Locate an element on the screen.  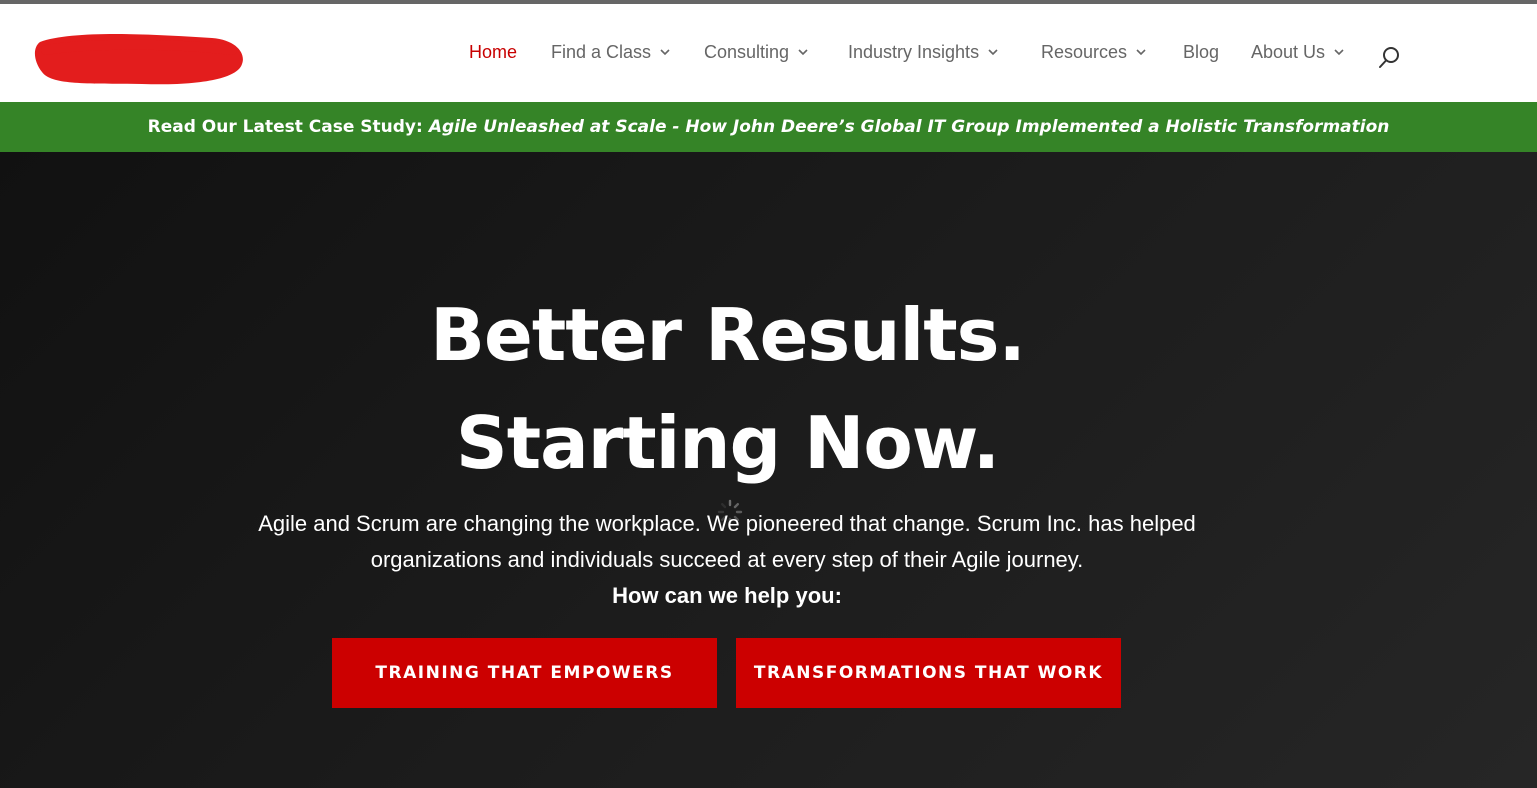
nav-home: Home is located at coordinates (493, 52).